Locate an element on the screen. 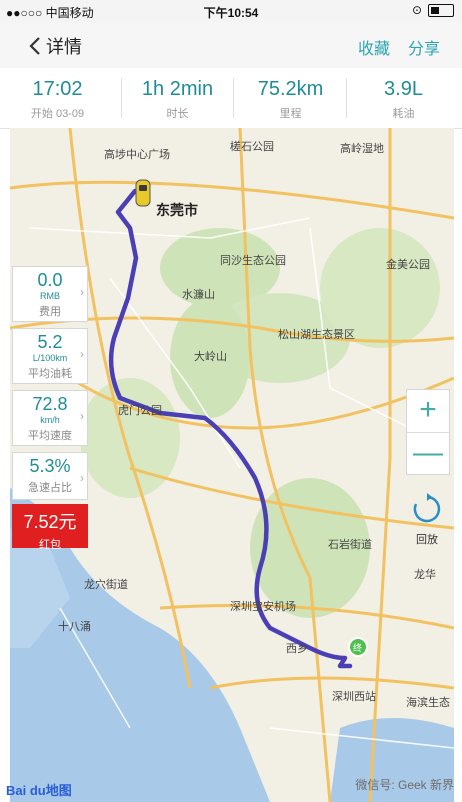 The height and width of the screenshot is (802, 462). card-value: 7.52元 is located at coordinates (50, 522).